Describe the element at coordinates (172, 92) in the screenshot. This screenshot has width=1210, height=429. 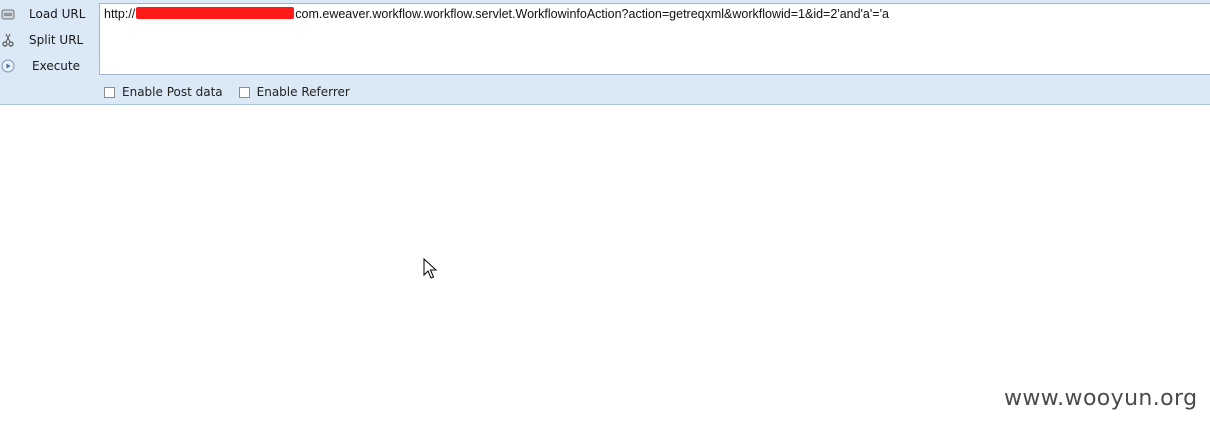
I see `post-data-label: Enable Post data` at that location.